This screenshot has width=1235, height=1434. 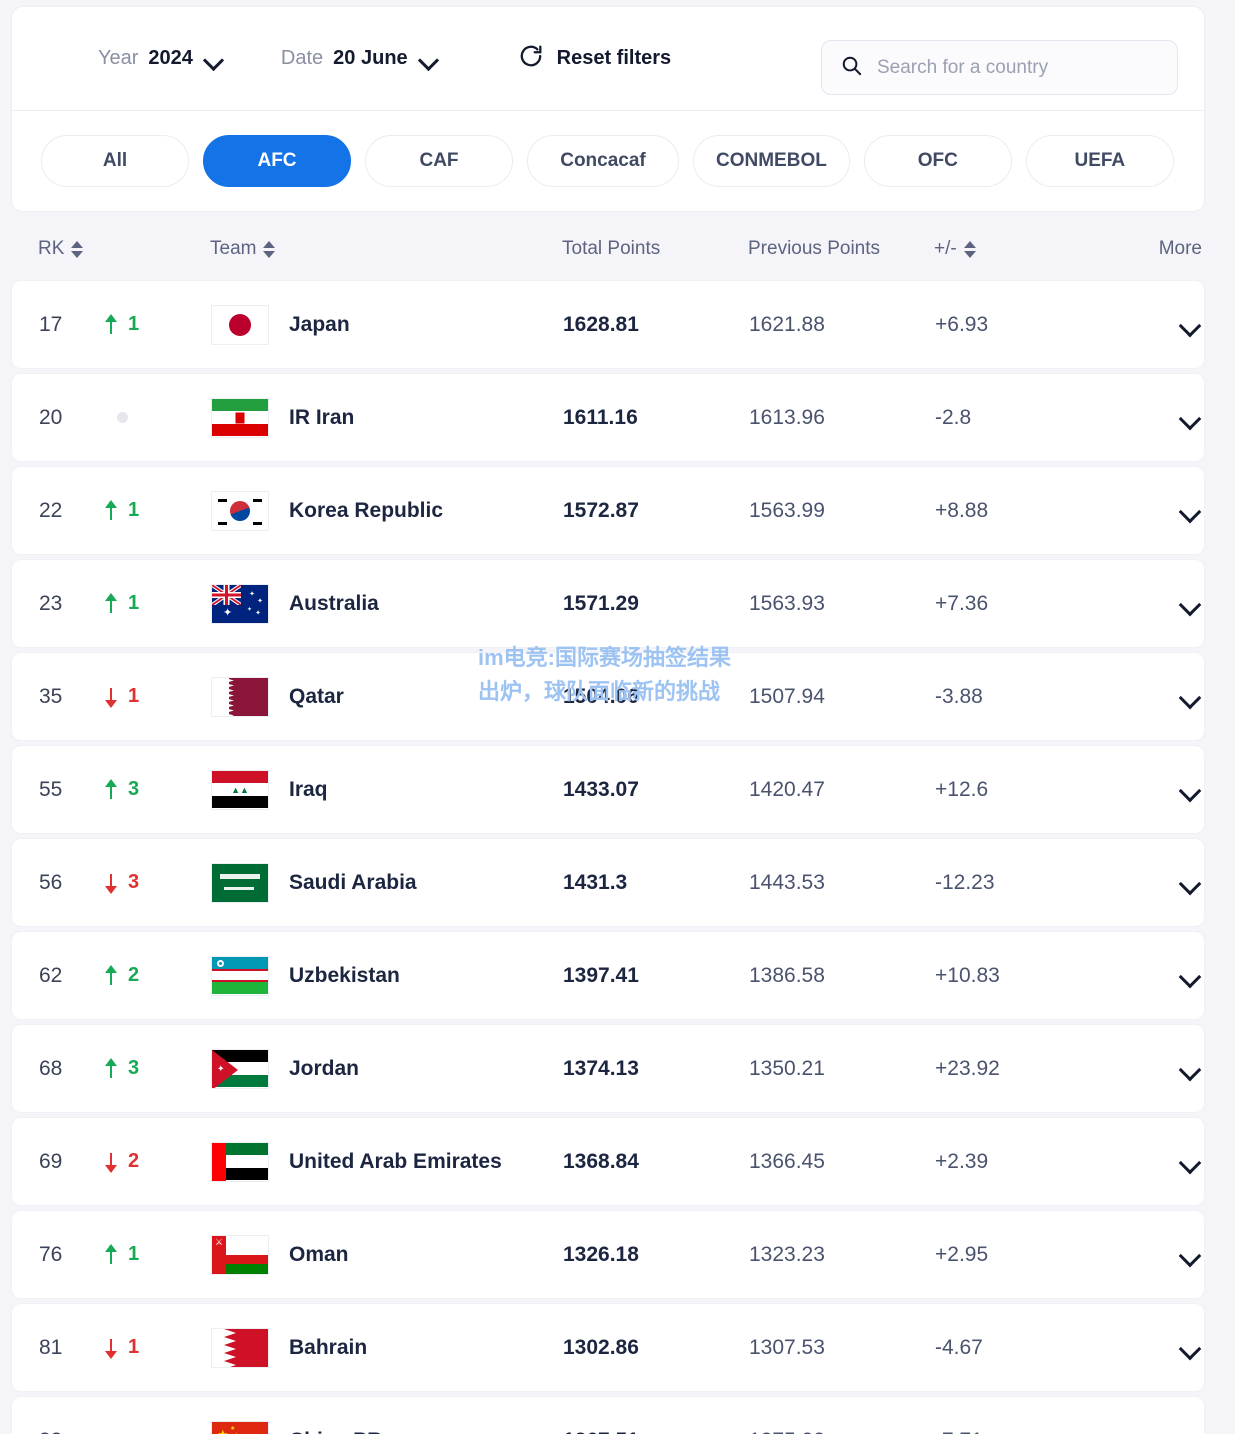 What do you see at coordinates (240, 1254) in the screenshot?
I see `flag-oman: ⚔` at bounding box center [240, 1254].